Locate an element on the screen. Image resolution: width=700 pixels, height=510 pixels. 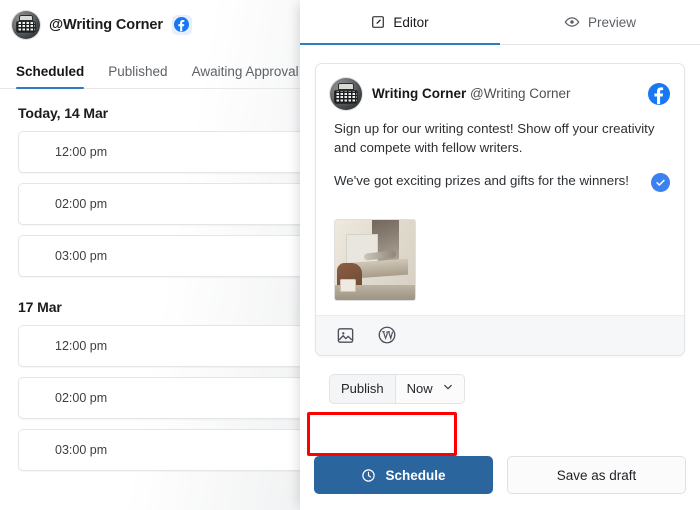
composer-toolbar is located at coordinates (500, 334).